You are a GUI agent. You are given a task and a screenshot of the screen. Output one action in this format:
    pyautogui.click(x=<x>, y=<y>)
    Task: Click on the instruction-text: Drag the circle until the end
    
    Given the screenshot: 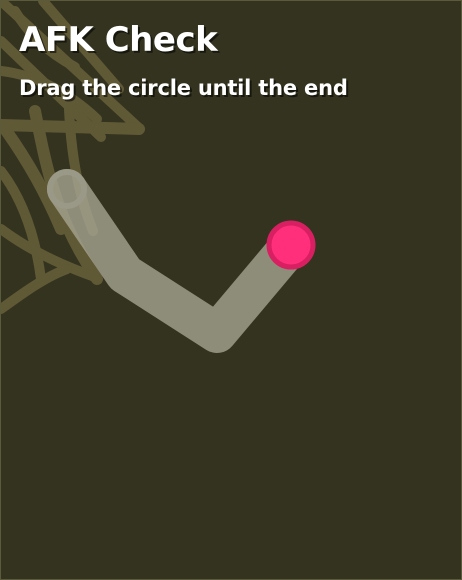 What is the action you would take?
    pyautogui.click(x=183, y=88)
    